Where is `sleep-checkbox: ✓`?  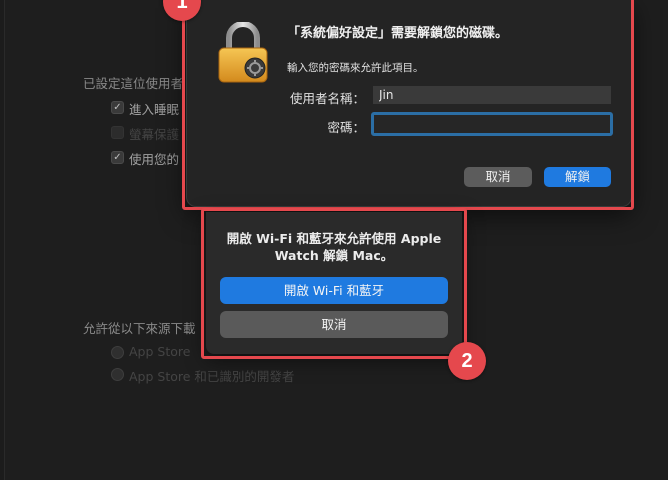
sleep-checkbox: ✓ is located at coordinates (117, 107).